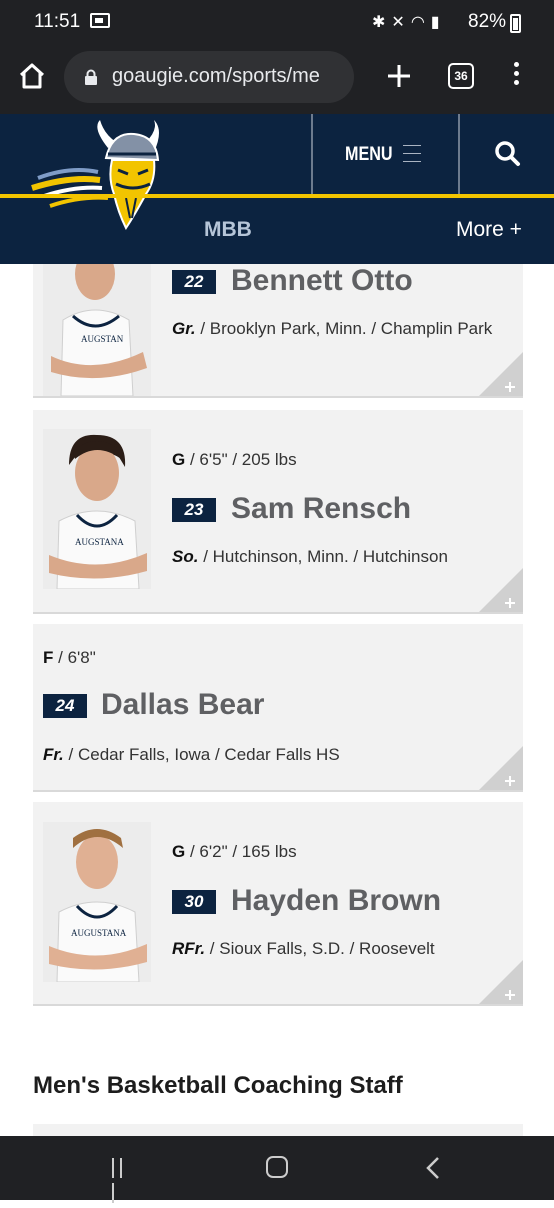  I want to click on player-year: So., so click(185, 556).